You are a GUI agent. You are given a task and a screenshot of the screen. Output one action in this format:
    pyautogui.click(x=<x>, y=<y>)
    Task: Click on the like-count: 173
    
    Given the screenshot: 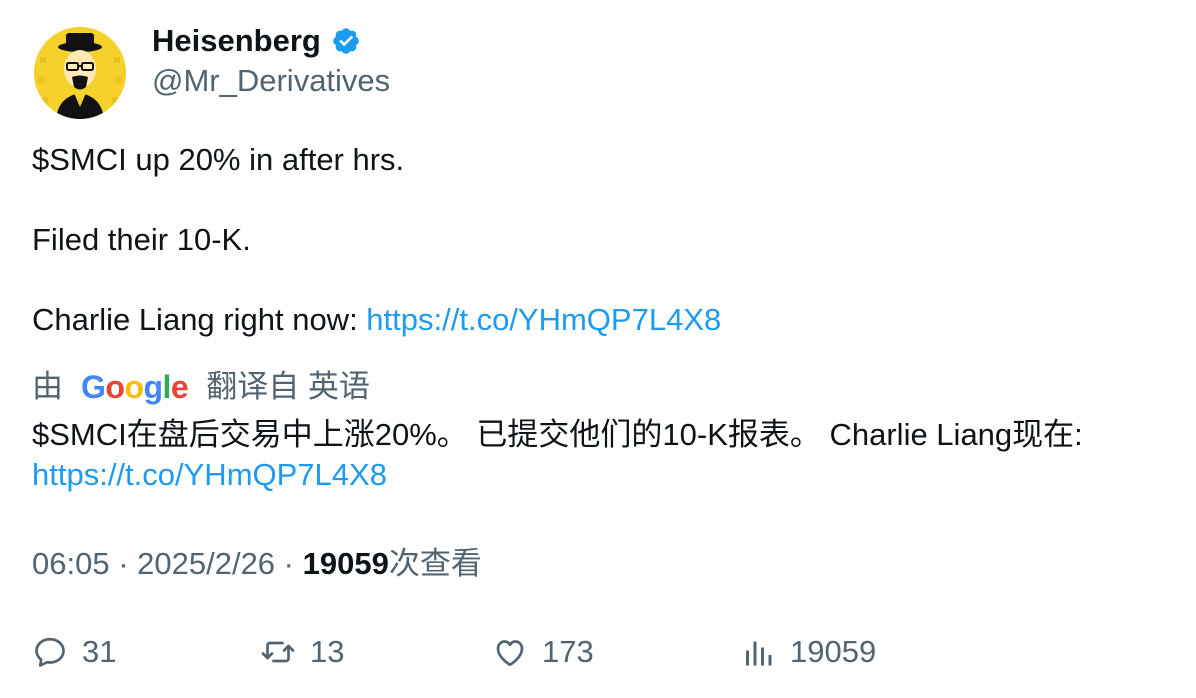 What is the action you would take?
    pyautogui.click(x=568, y=651)
    